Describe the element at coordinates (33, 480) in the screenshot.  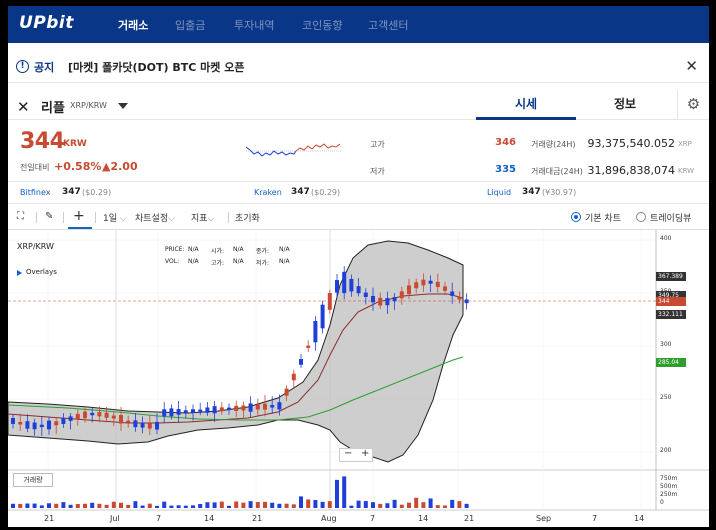
I see `volume-button: 거래량` at that location.